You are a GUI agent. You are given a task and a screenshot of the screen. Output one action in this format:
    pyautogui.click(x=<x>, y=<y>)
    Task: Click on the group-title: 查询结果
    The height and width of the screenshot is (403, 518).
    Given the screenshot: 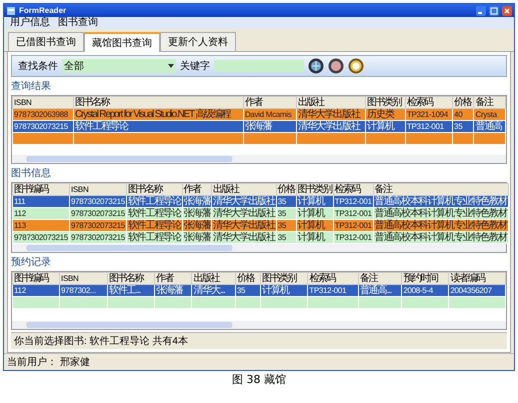 What is the action you would take?
    pyautogui.click(x=31, y=86)
    